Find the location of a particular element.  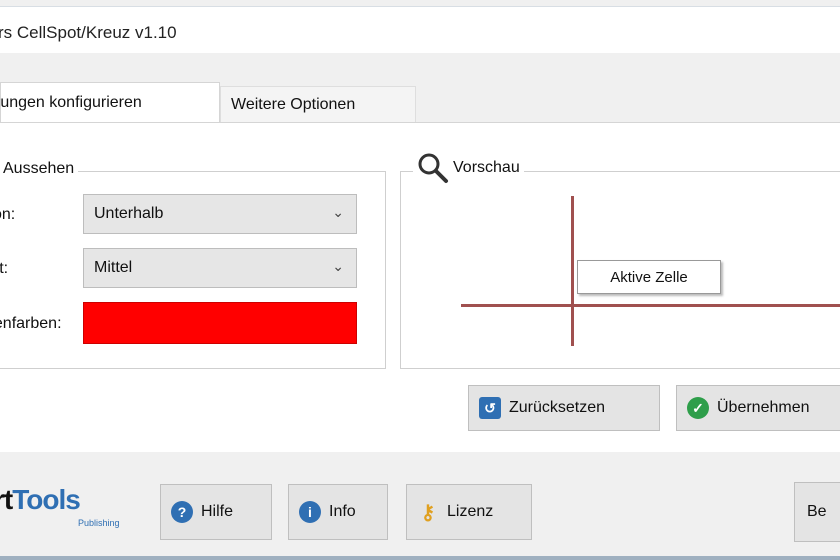

preview-active-cell: Aktive Zelle is located at coordinates (649, 277).